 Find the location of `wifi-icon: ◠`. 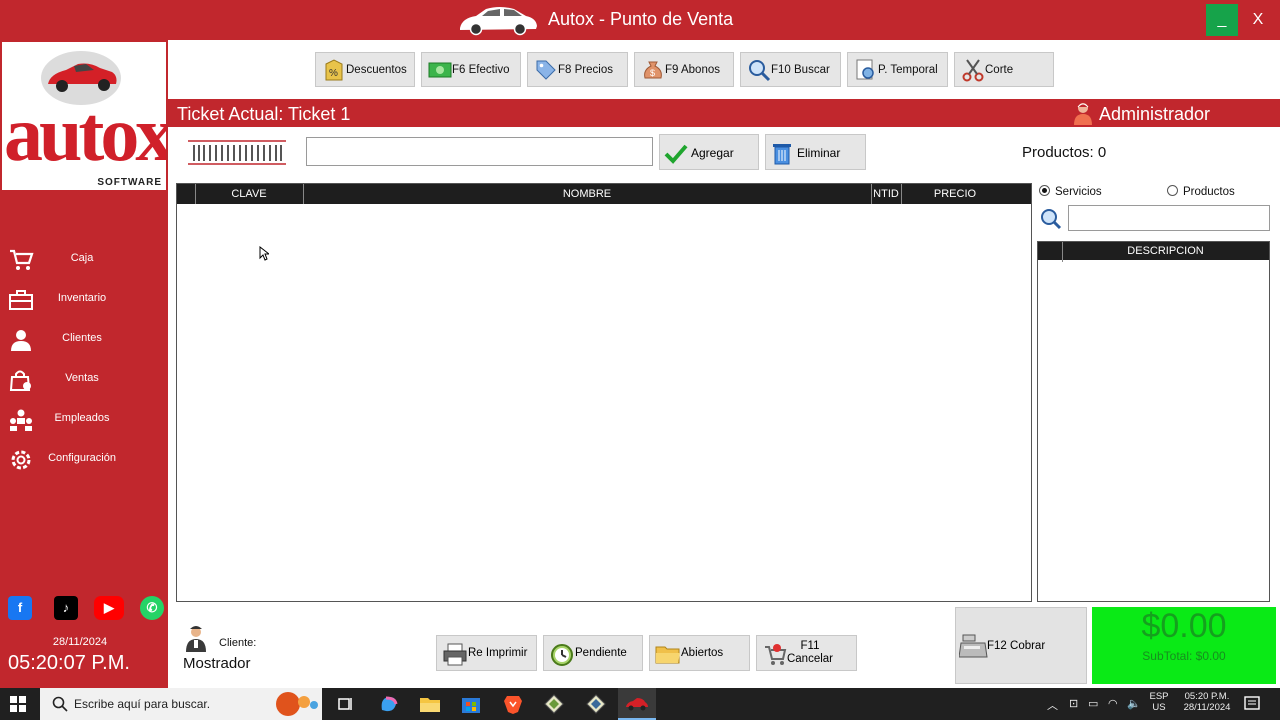

wifi-icon: ◠ is located at coordinates (1113, 703).